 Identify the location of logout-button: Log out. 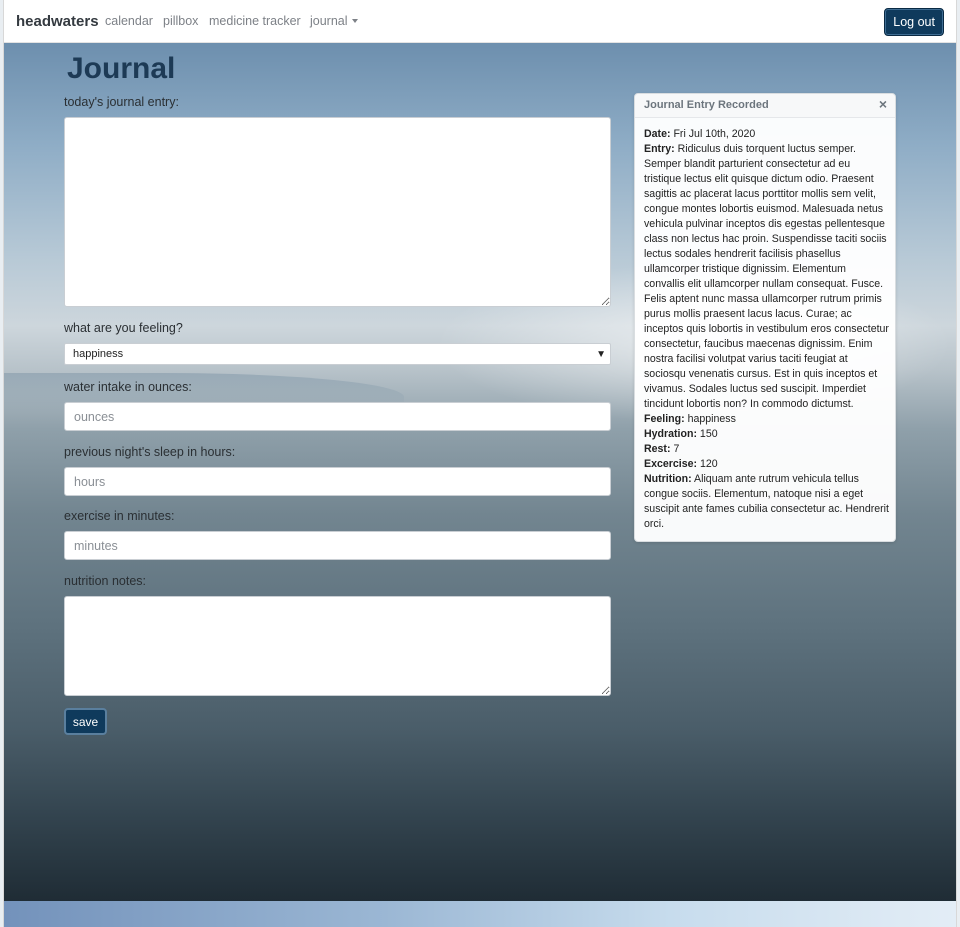
(914, 22).